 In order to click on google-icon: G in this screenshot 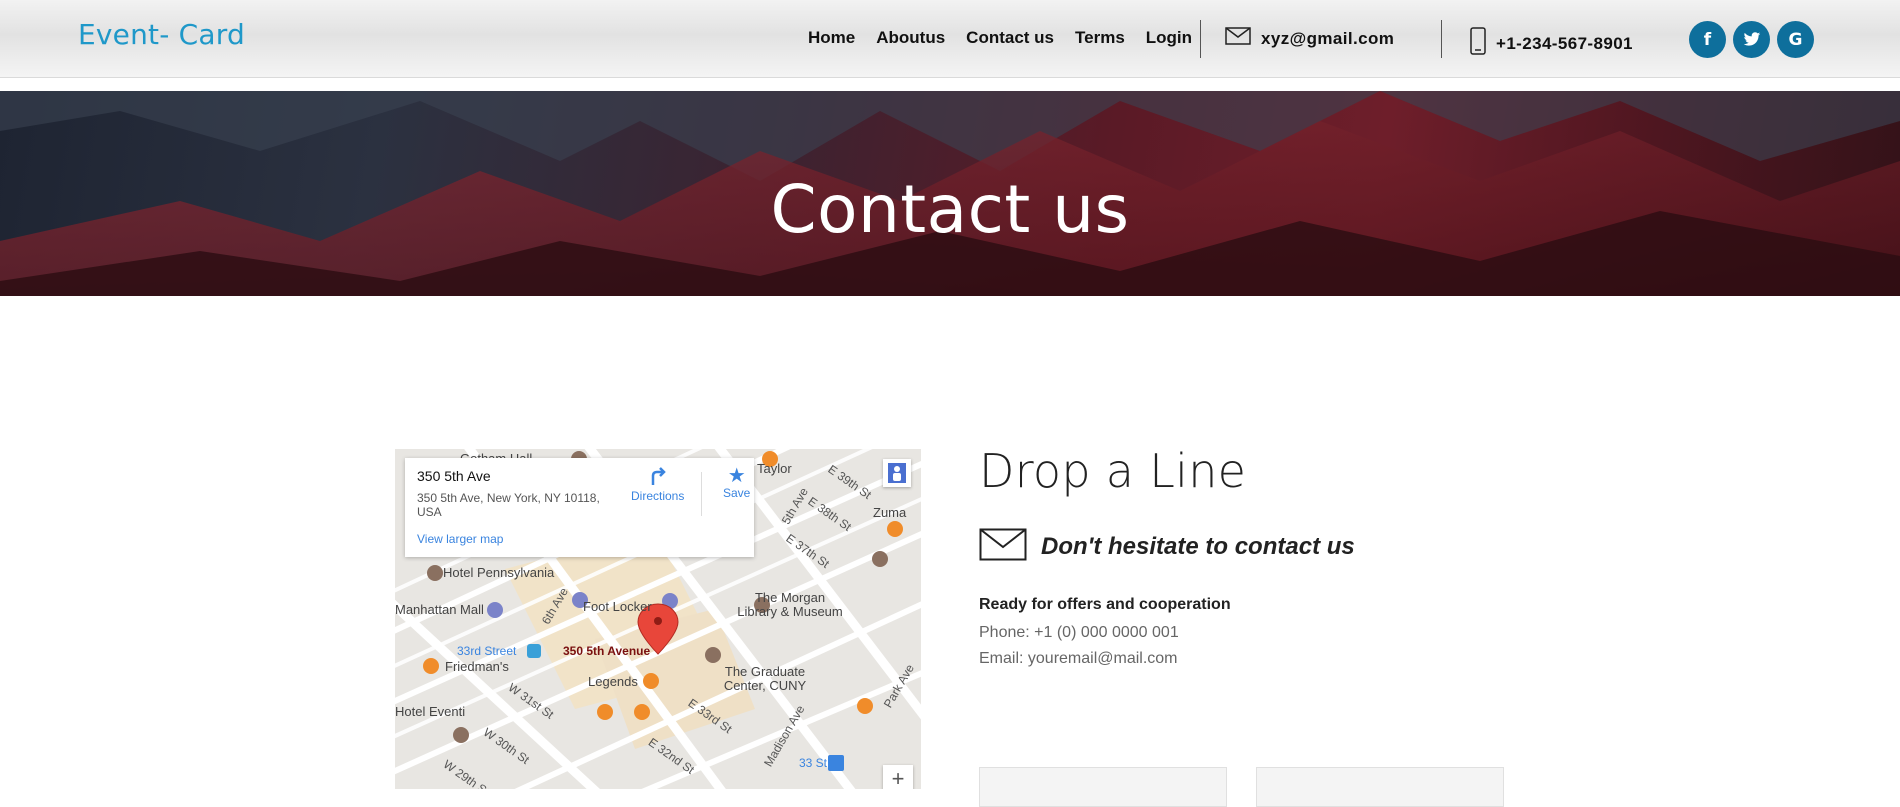, I will do `click(1795, 39)`.